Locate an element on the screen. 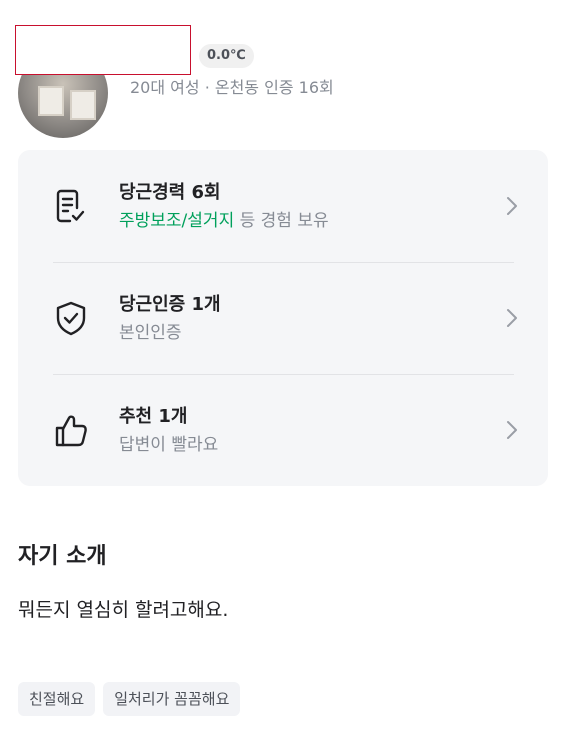  card-item-verification: 당근인증 1개 본인인증 is located at coordinates (283, 318).